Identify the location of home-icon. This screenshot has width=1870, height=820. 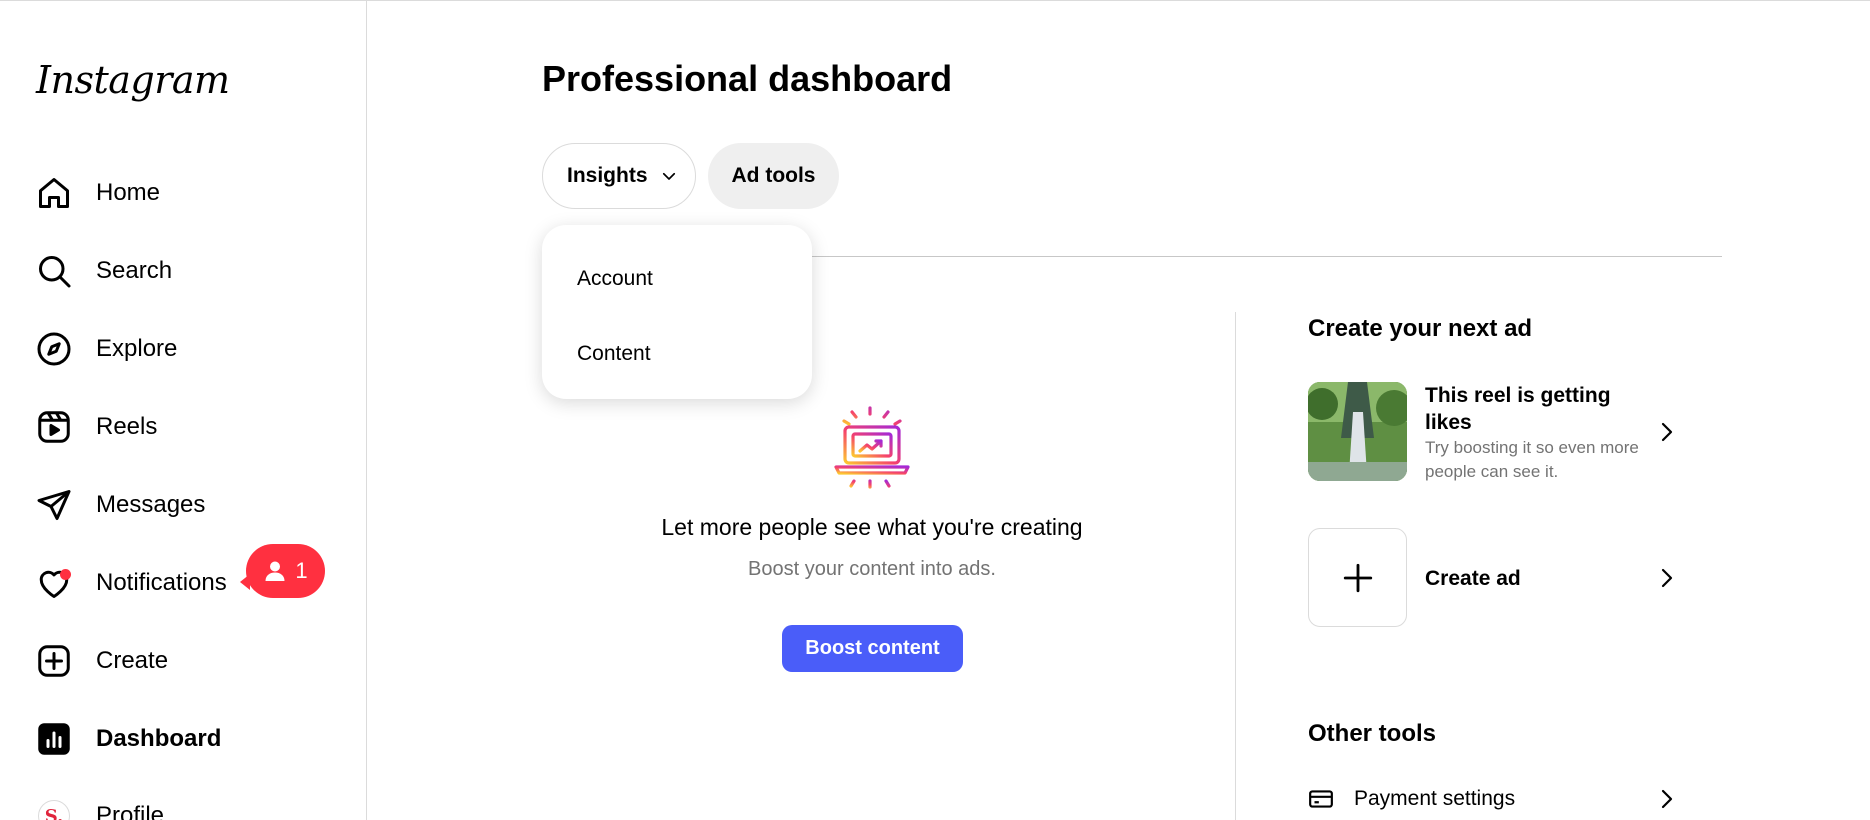
(54, 193).